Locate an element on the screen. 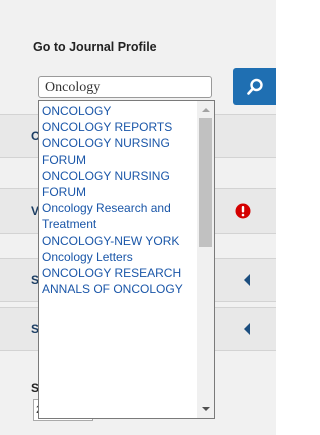  suggestion-item: ONCOLOGY-NEW YORK is located at coordinates (121, 241).